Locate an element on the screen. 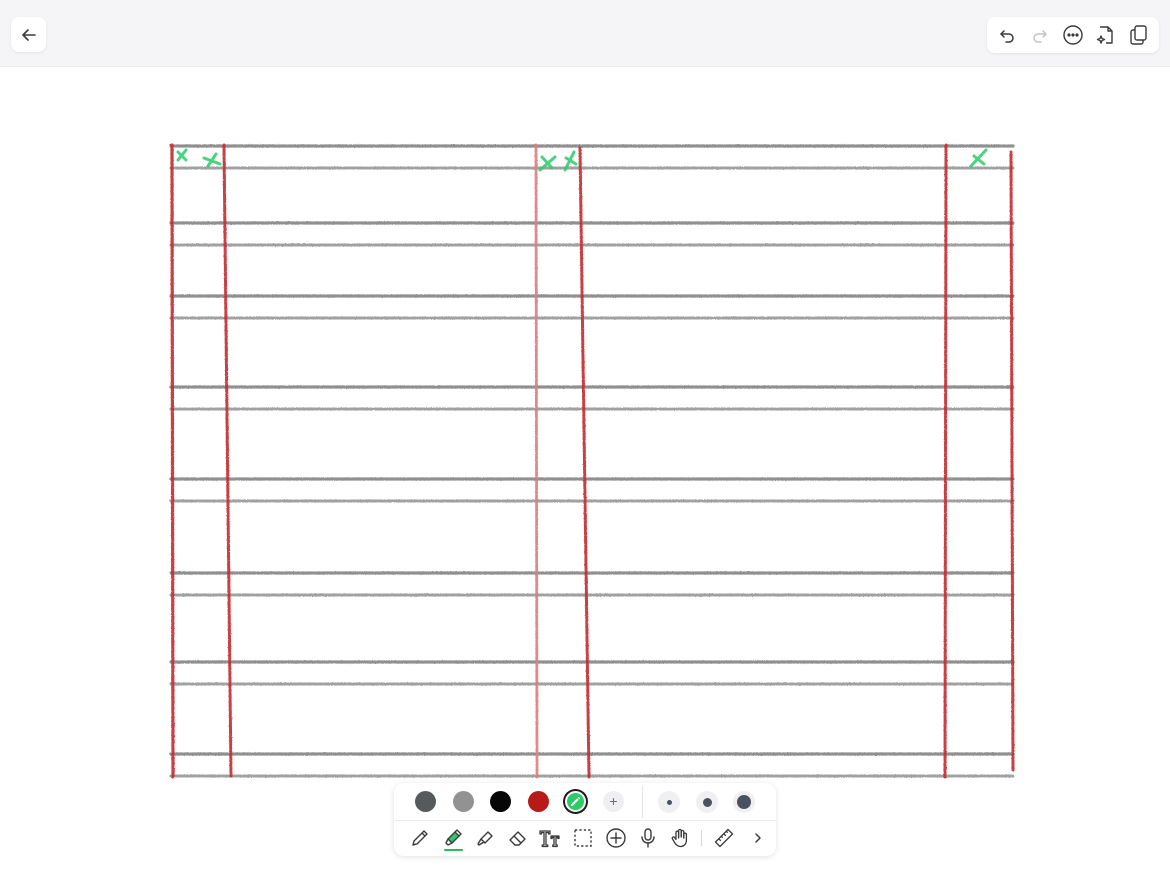 The image size is (1170, 877). stroke-size-large is located at coordinates (744, 802).